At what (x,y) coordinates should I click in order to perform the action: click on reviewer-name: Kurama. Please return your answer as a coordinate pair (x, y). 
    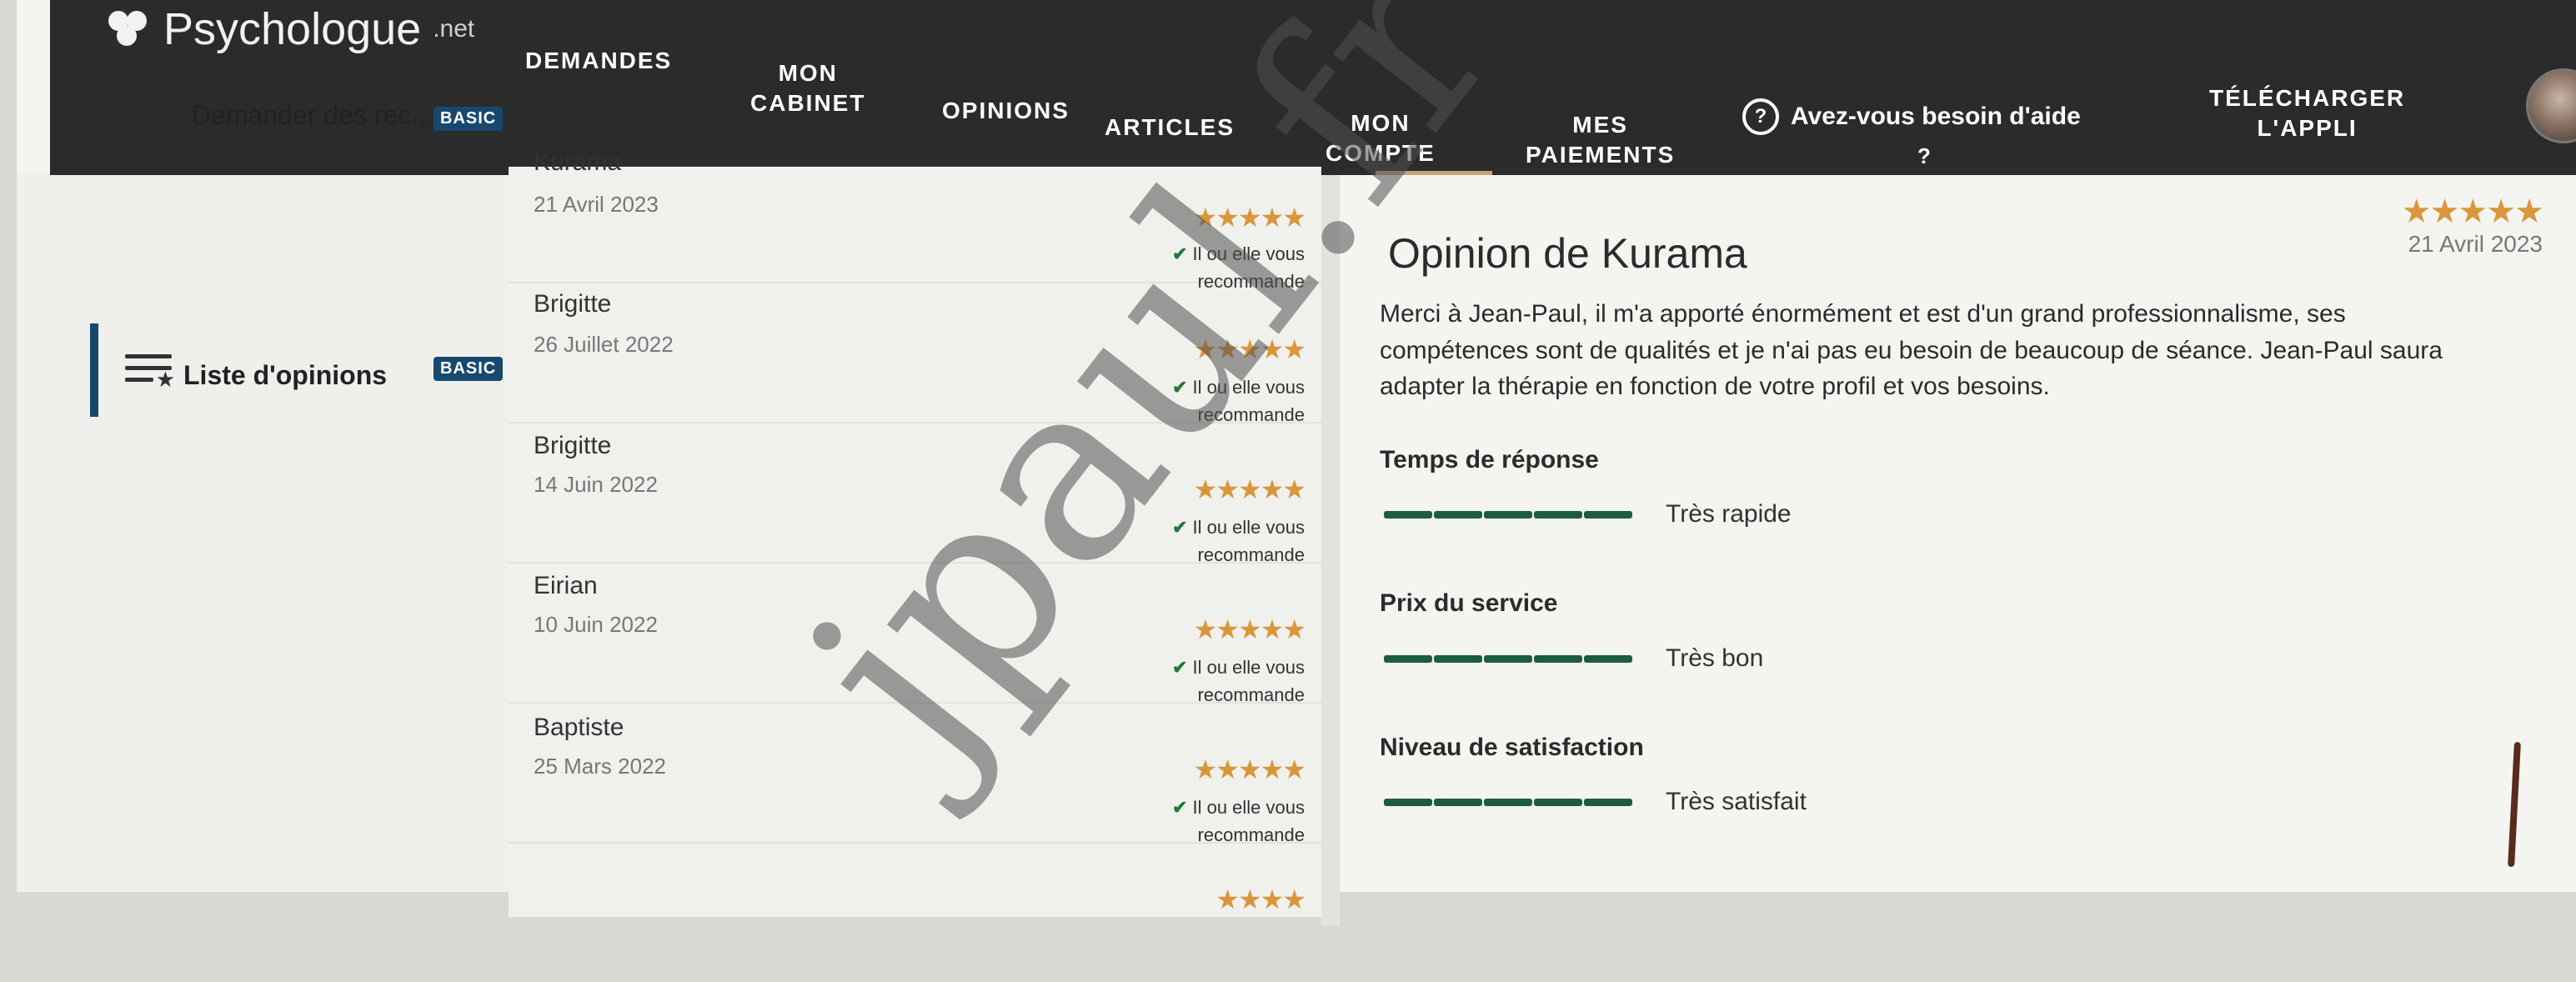
    Looking at the image, I should click on (578, 162).